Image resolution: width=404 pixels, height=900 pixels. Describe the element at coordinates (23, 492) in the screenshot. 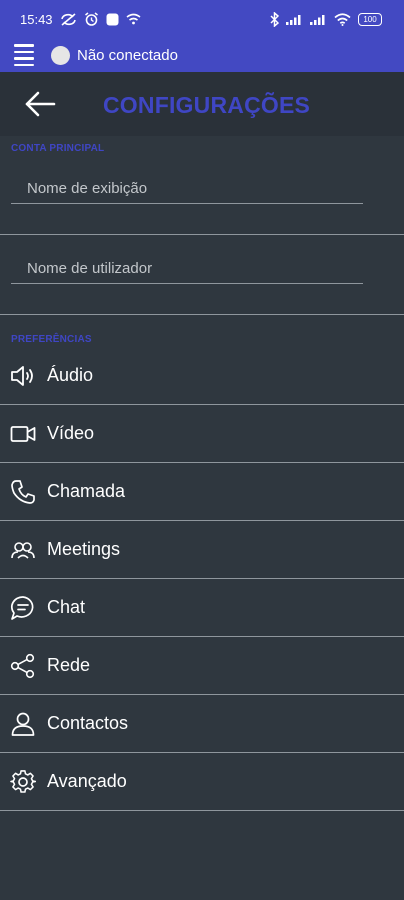

I see `phone-icon` at that location.